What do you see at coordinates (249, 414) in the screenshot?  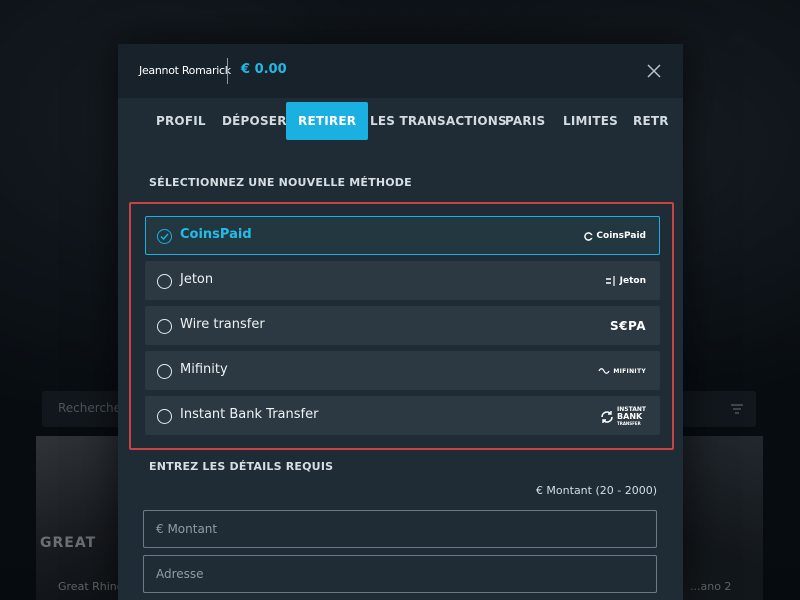 I see `method-label: Instant Bank Transfer` at bounding box center [249, 414].